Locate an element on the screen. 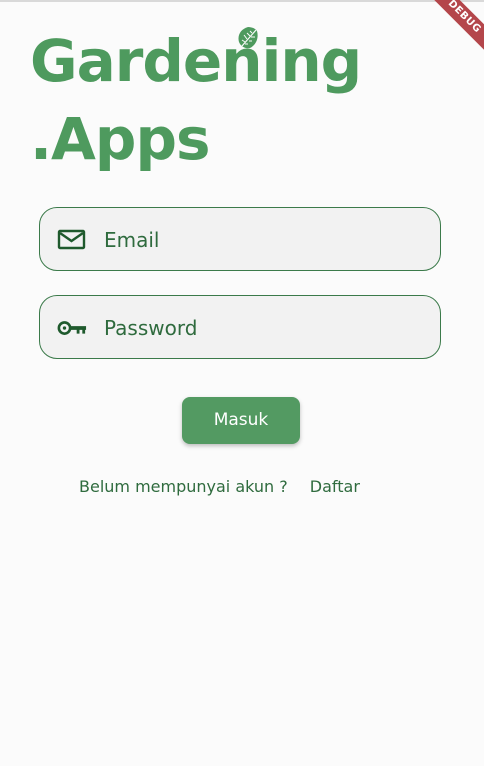 Image resolution: width=484 pixels, height=766 pixels. debug-banner-label: DEBUG is located at coordinates (454, 29).